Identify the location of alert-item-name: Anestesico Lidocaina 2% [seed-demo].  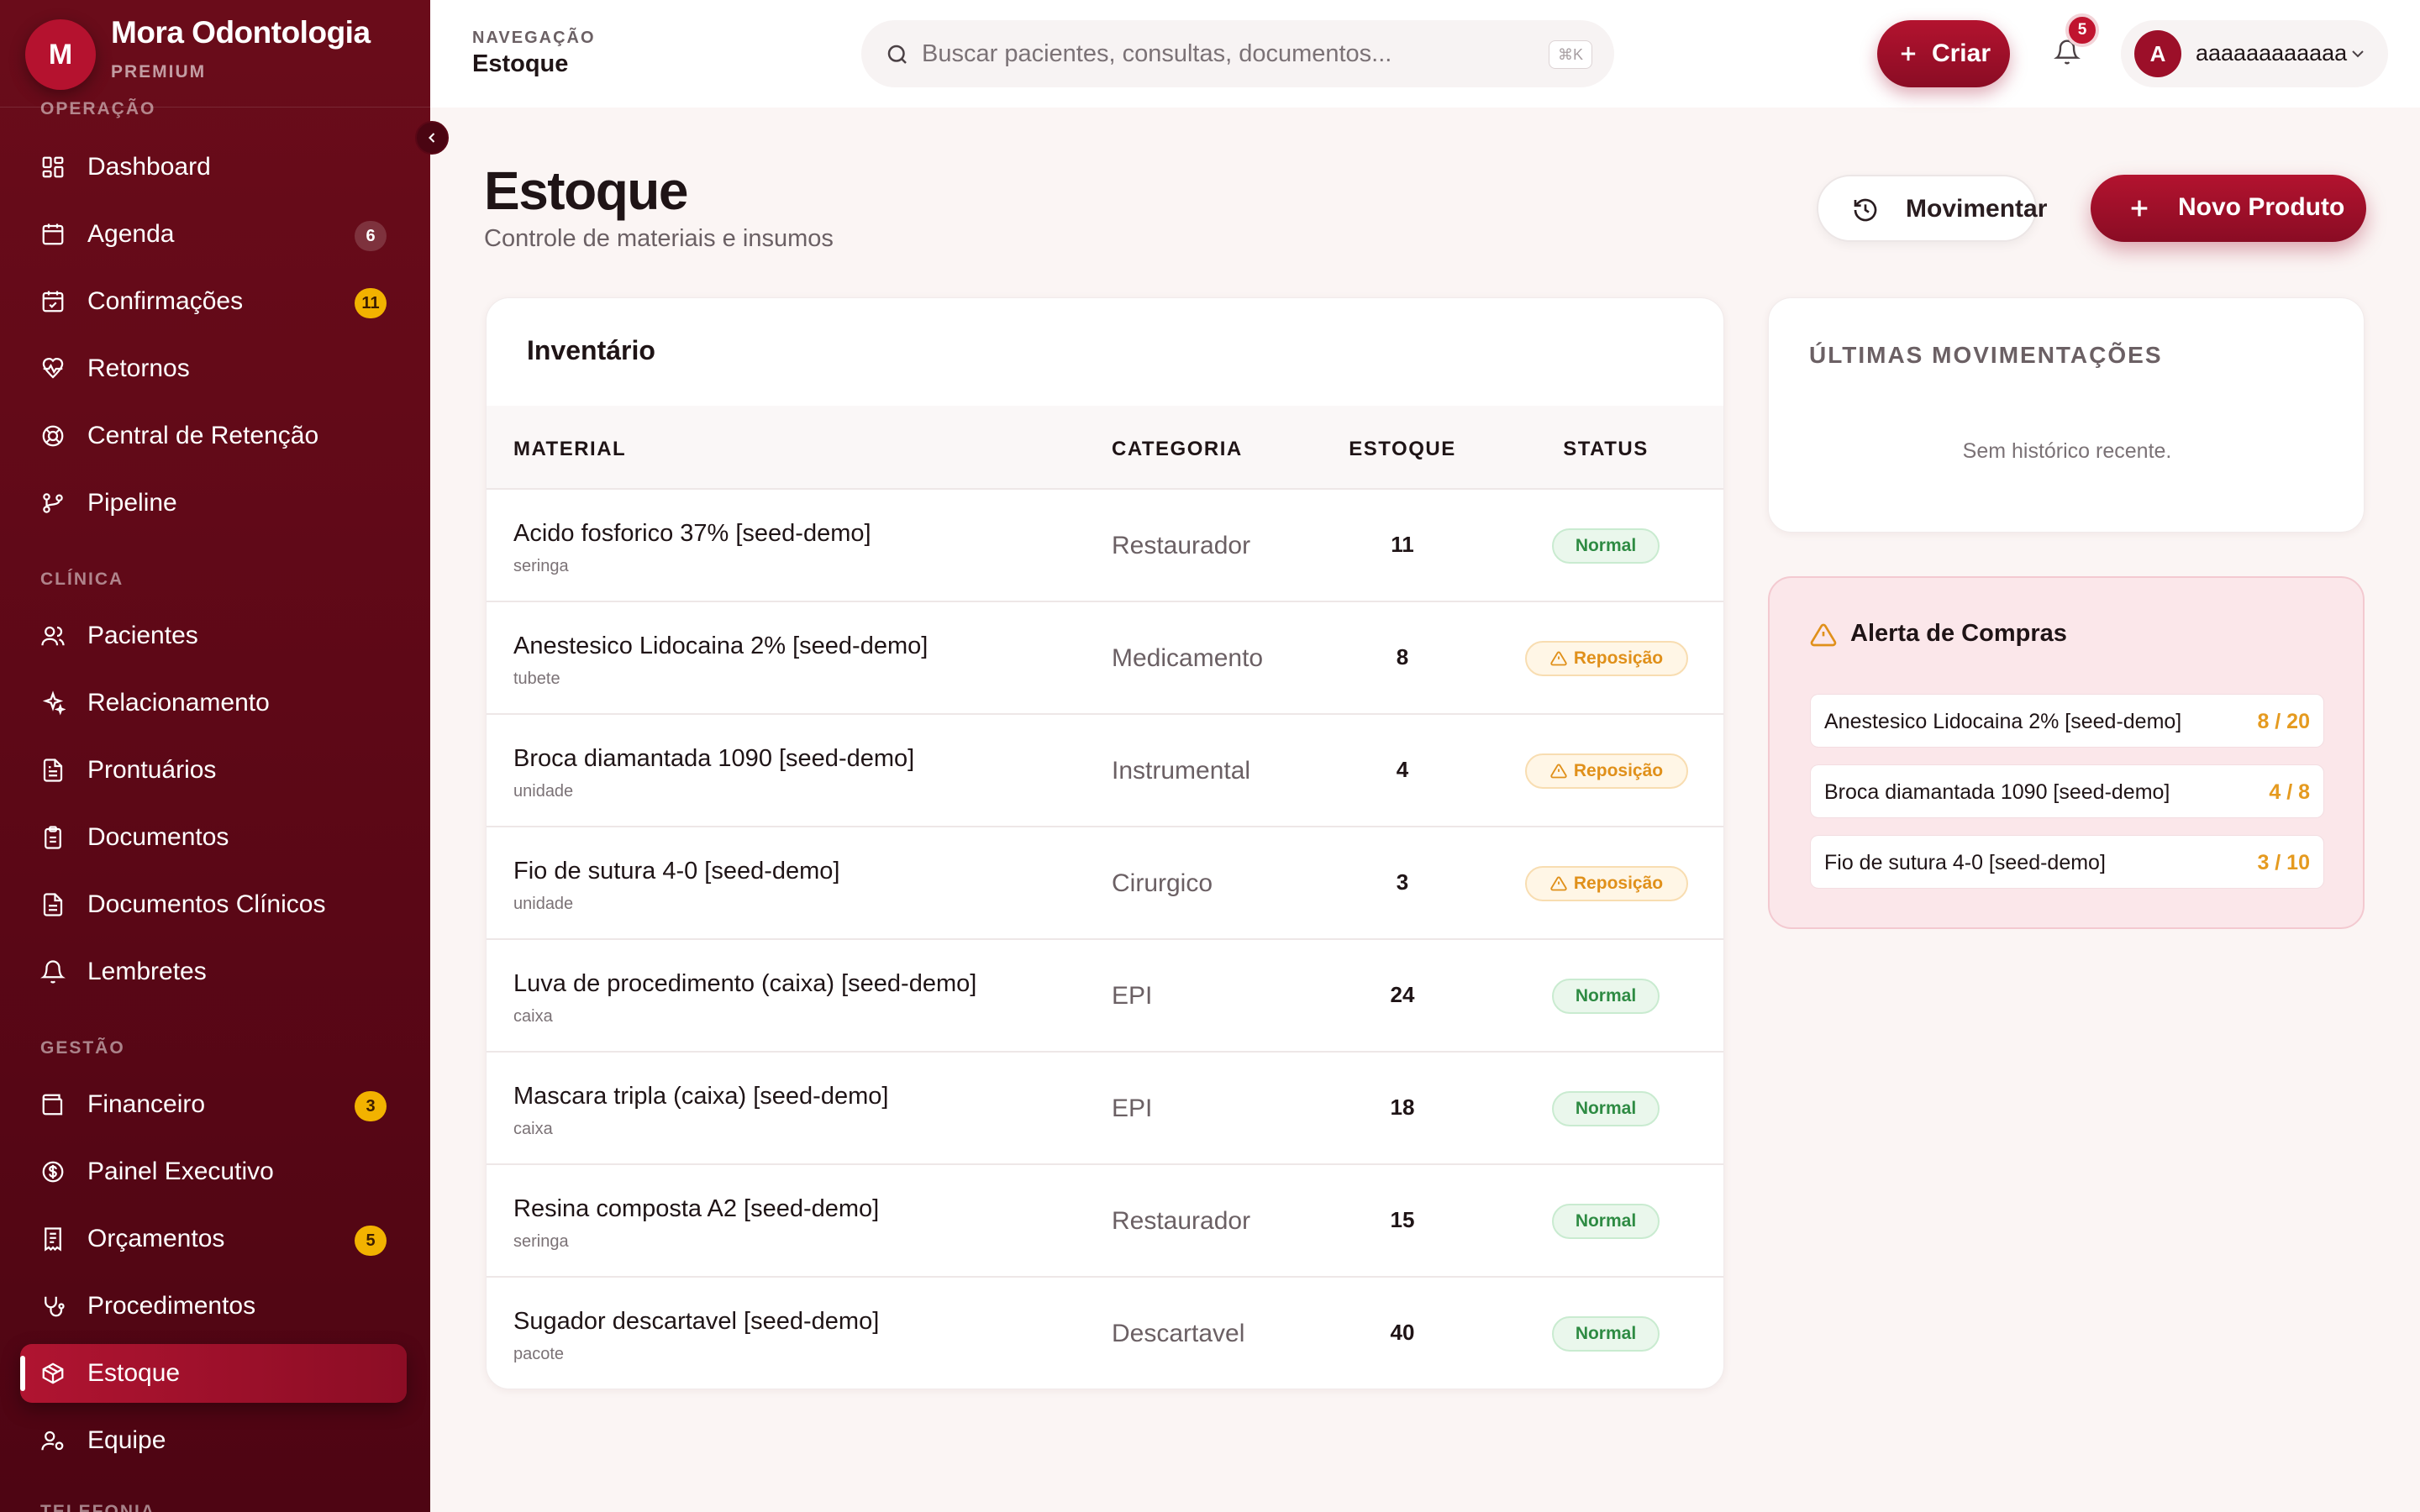
(2003, 721).